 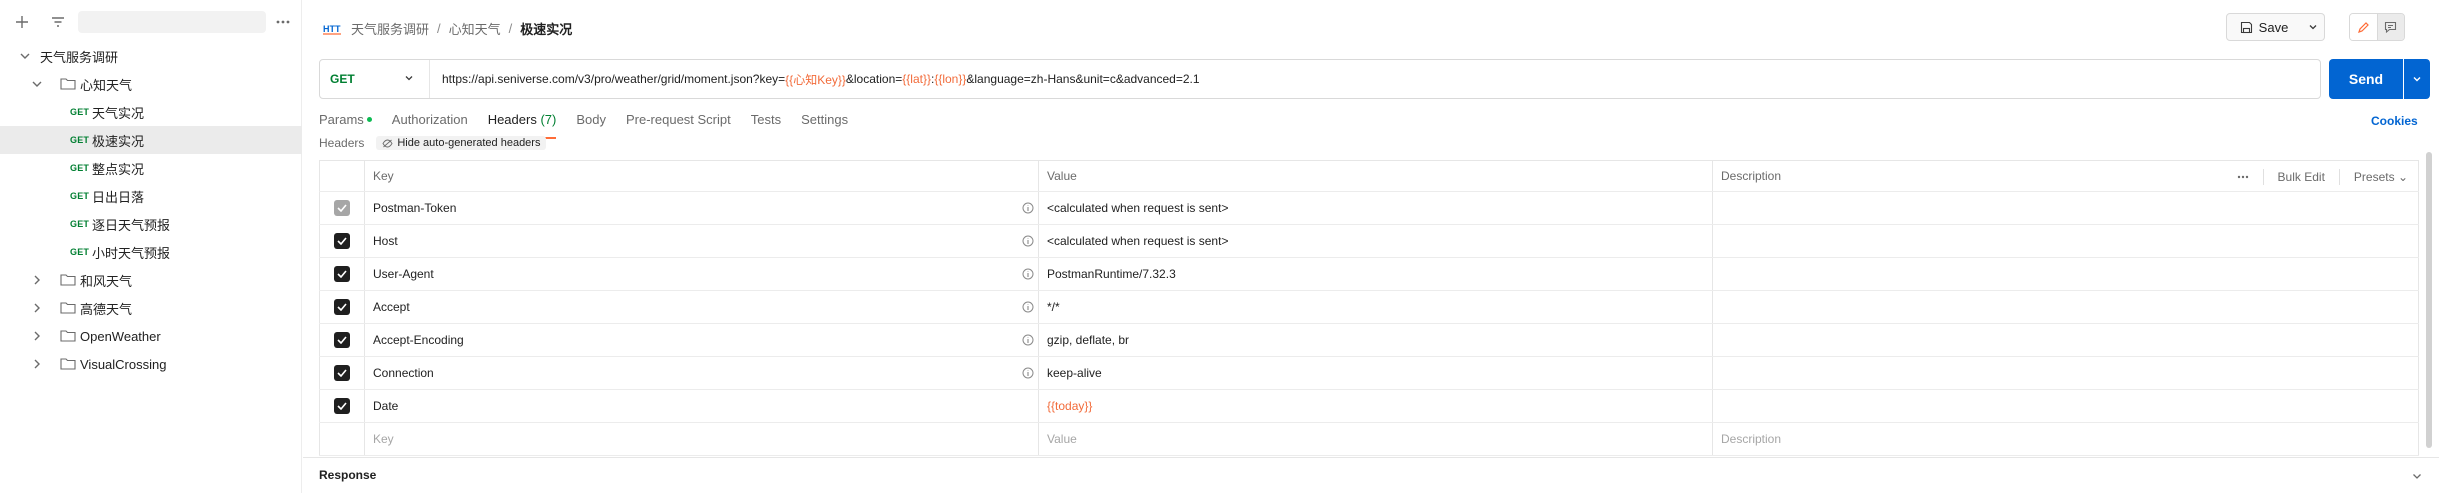 I want to click on tree-request-zhengdian-shikuang: GET 整点实况, so click(x=151, y=168).